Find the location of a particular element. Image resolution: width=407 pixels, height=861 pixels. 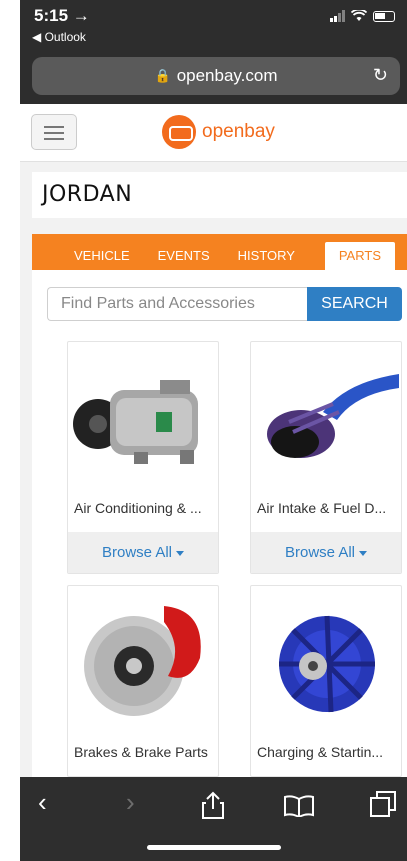

browser-top-chrome: 5:15 → ◀ Outlook 🔒 openbay.com ↻ is located at coordinates (213, 52).